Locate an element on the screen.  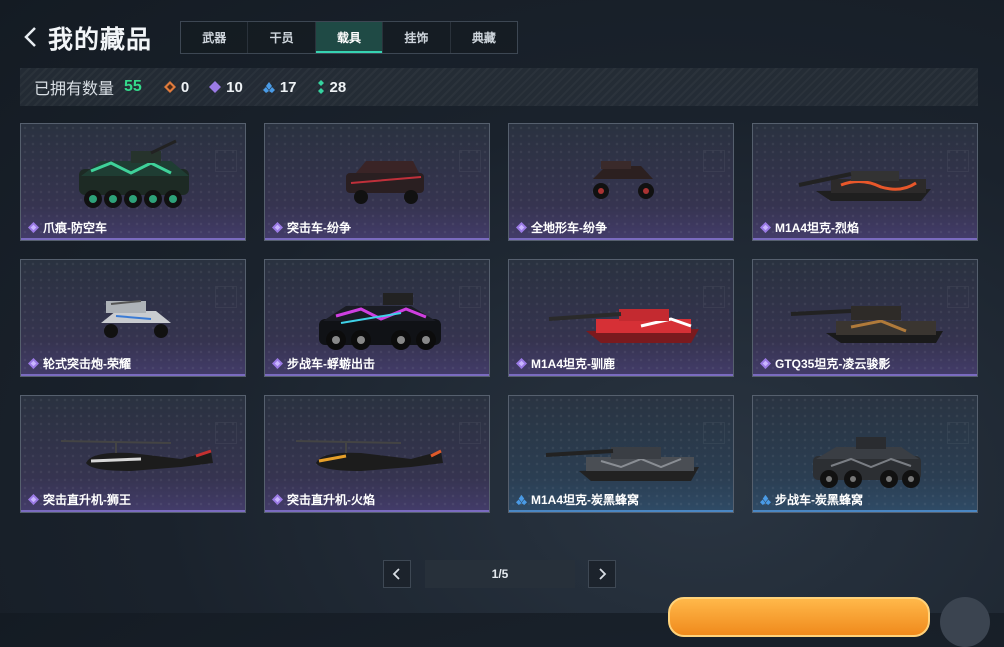
owned-stats-bar: 已拥有数量 55 0 10 17 28 is located at coordinates (499, 87).